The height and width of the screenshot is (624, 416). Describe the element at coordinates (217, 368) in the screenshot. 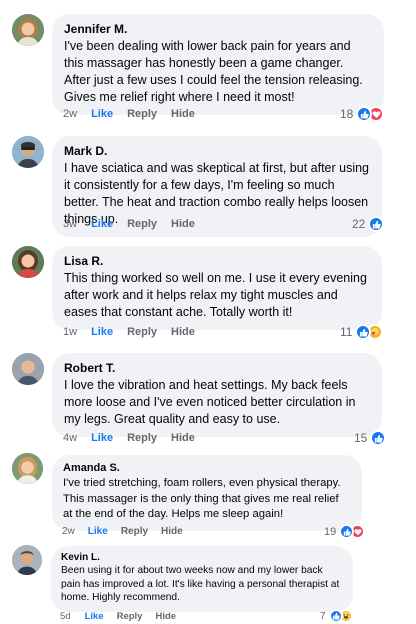

I see `comment-author: Robert T.` at that location.